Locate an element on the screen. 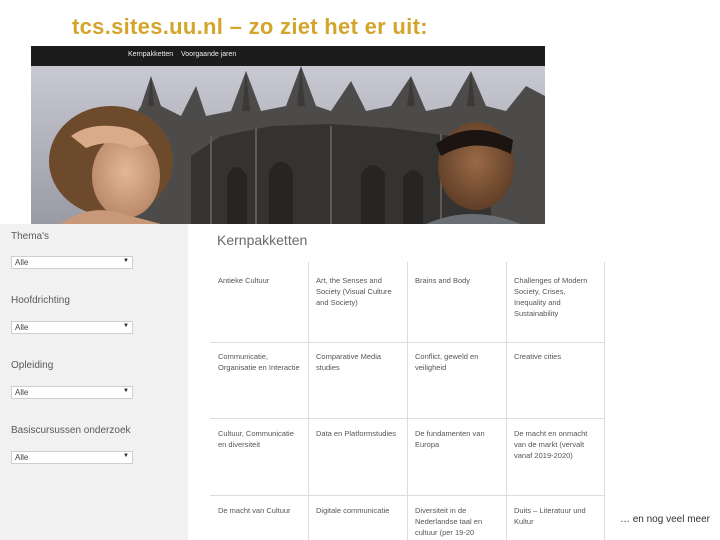 This screenshot has height=540, width=720. slide-title: tcs.sites.uu.nl – zo ziet het er uit: is located at coordinates (250, 26).